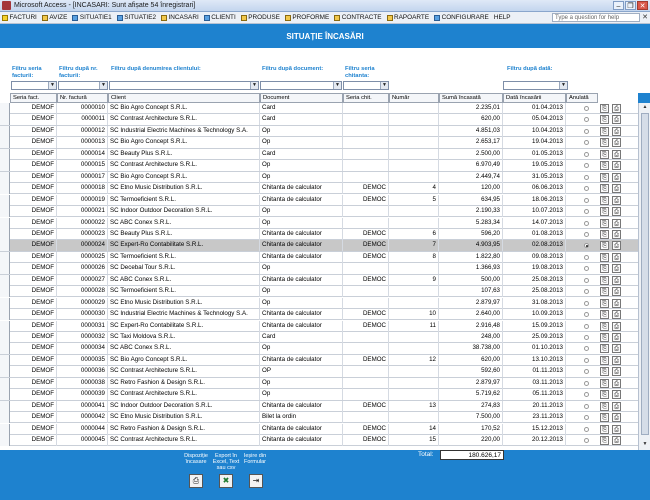  I want to click on cell-client: SC Expert-Ro Contabilitate S.R.L., so click(184, 246).